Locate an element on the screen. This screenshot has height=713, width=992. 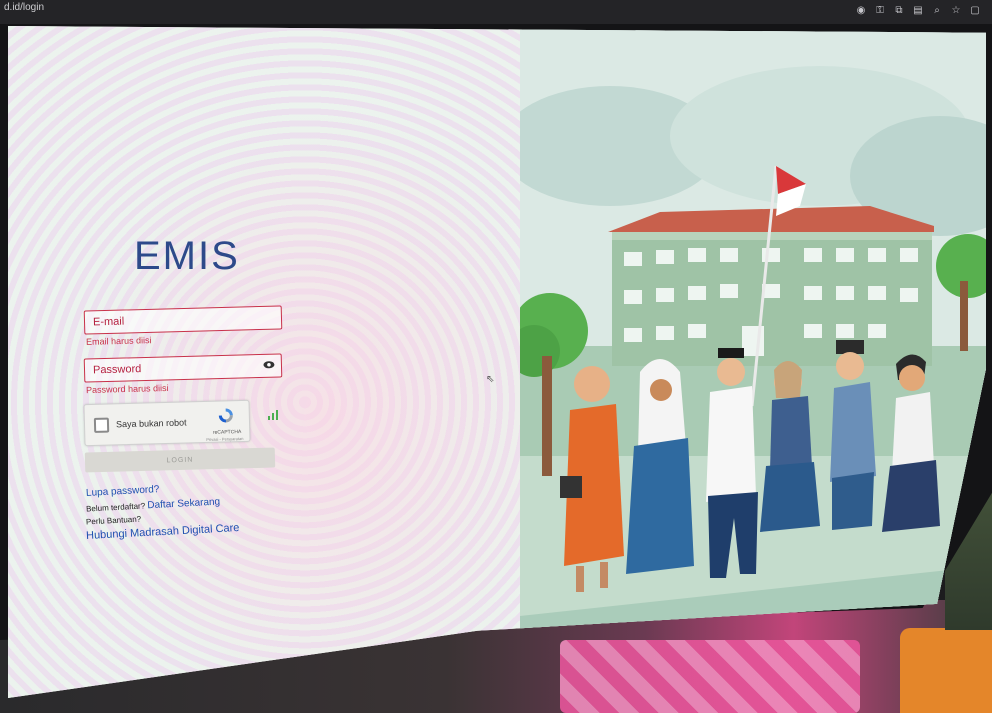
register-link: Daftar Sekarang is located at coordinates (183, 503).